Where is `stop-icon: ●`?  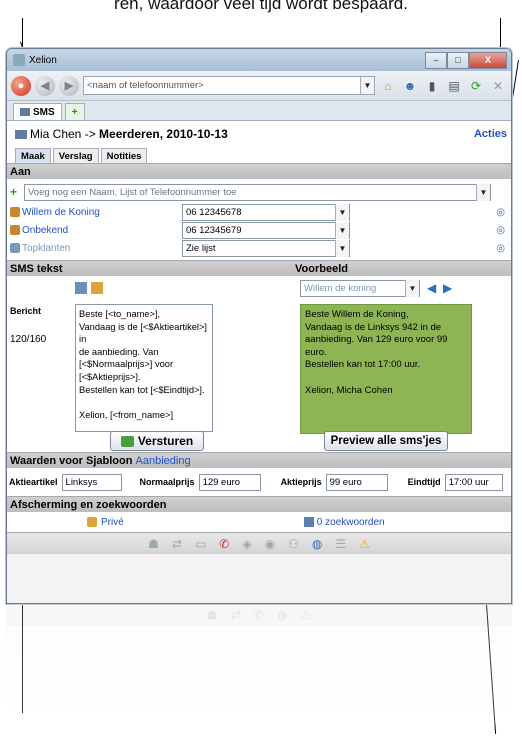 stop-icon: ● is located at coordinates (21, 85).